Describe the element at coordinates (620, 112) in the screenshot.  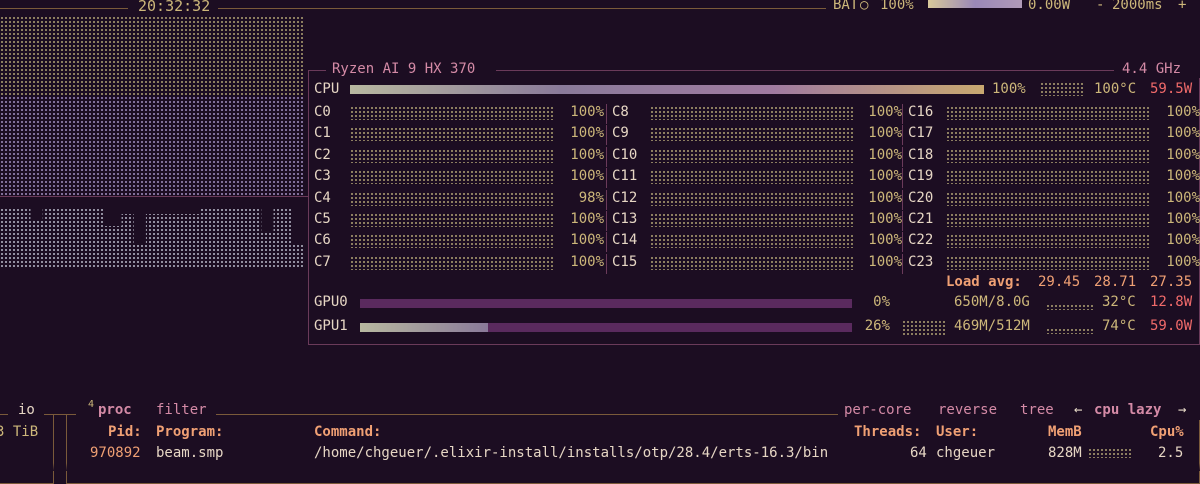
I see `core-label: C8` at that location.